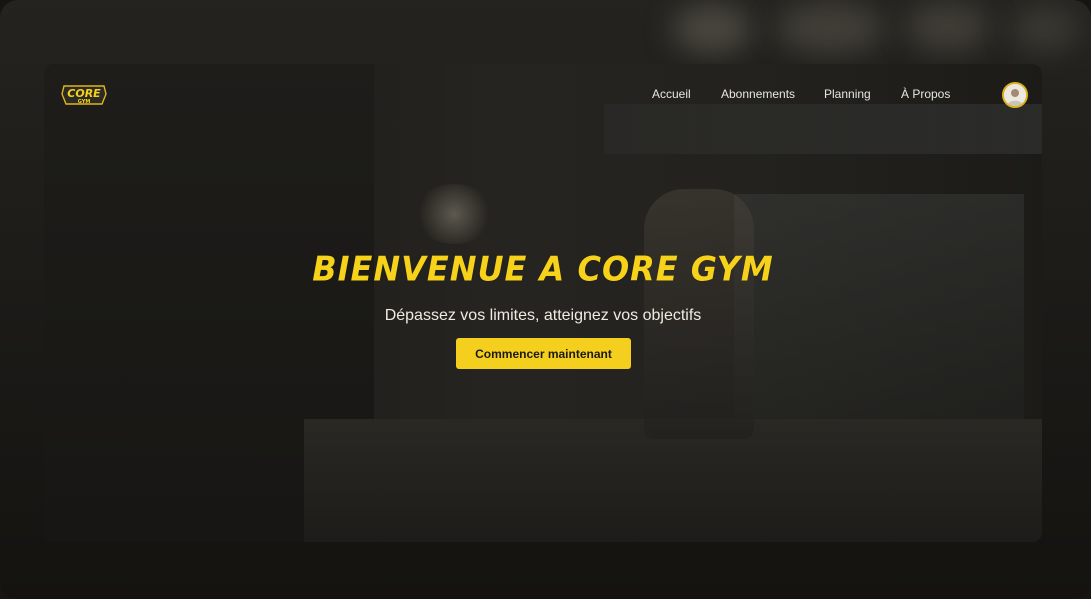 This screenshot has width=1091, height=599. What do you see at coordinates (543, 353) in the screenshot?
I see `start-now-button: Commencer maintenant` at bounding box center [543, 353].